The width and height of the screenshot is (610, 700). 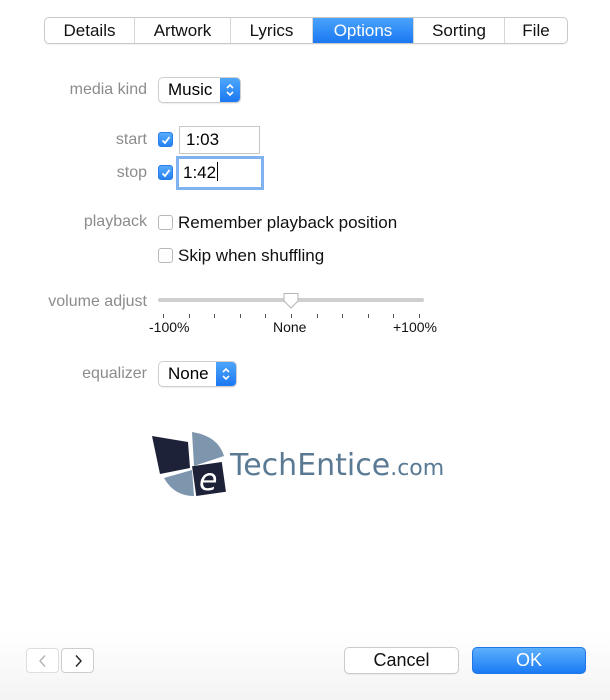 I want to click on text-caret, so click(x=218, y=171).